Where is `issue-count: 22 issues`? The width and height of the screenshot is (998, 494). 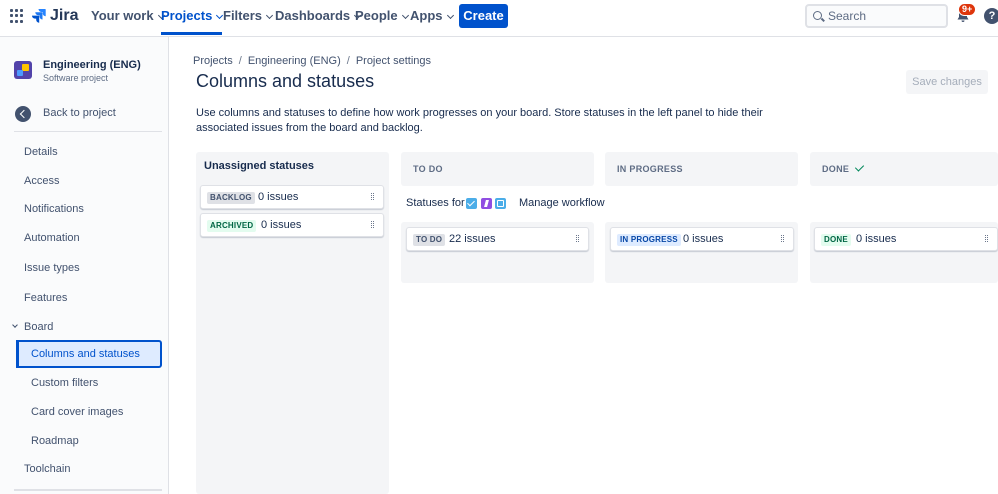 issue-count: 22 issues is located at coordinates (472, 239).